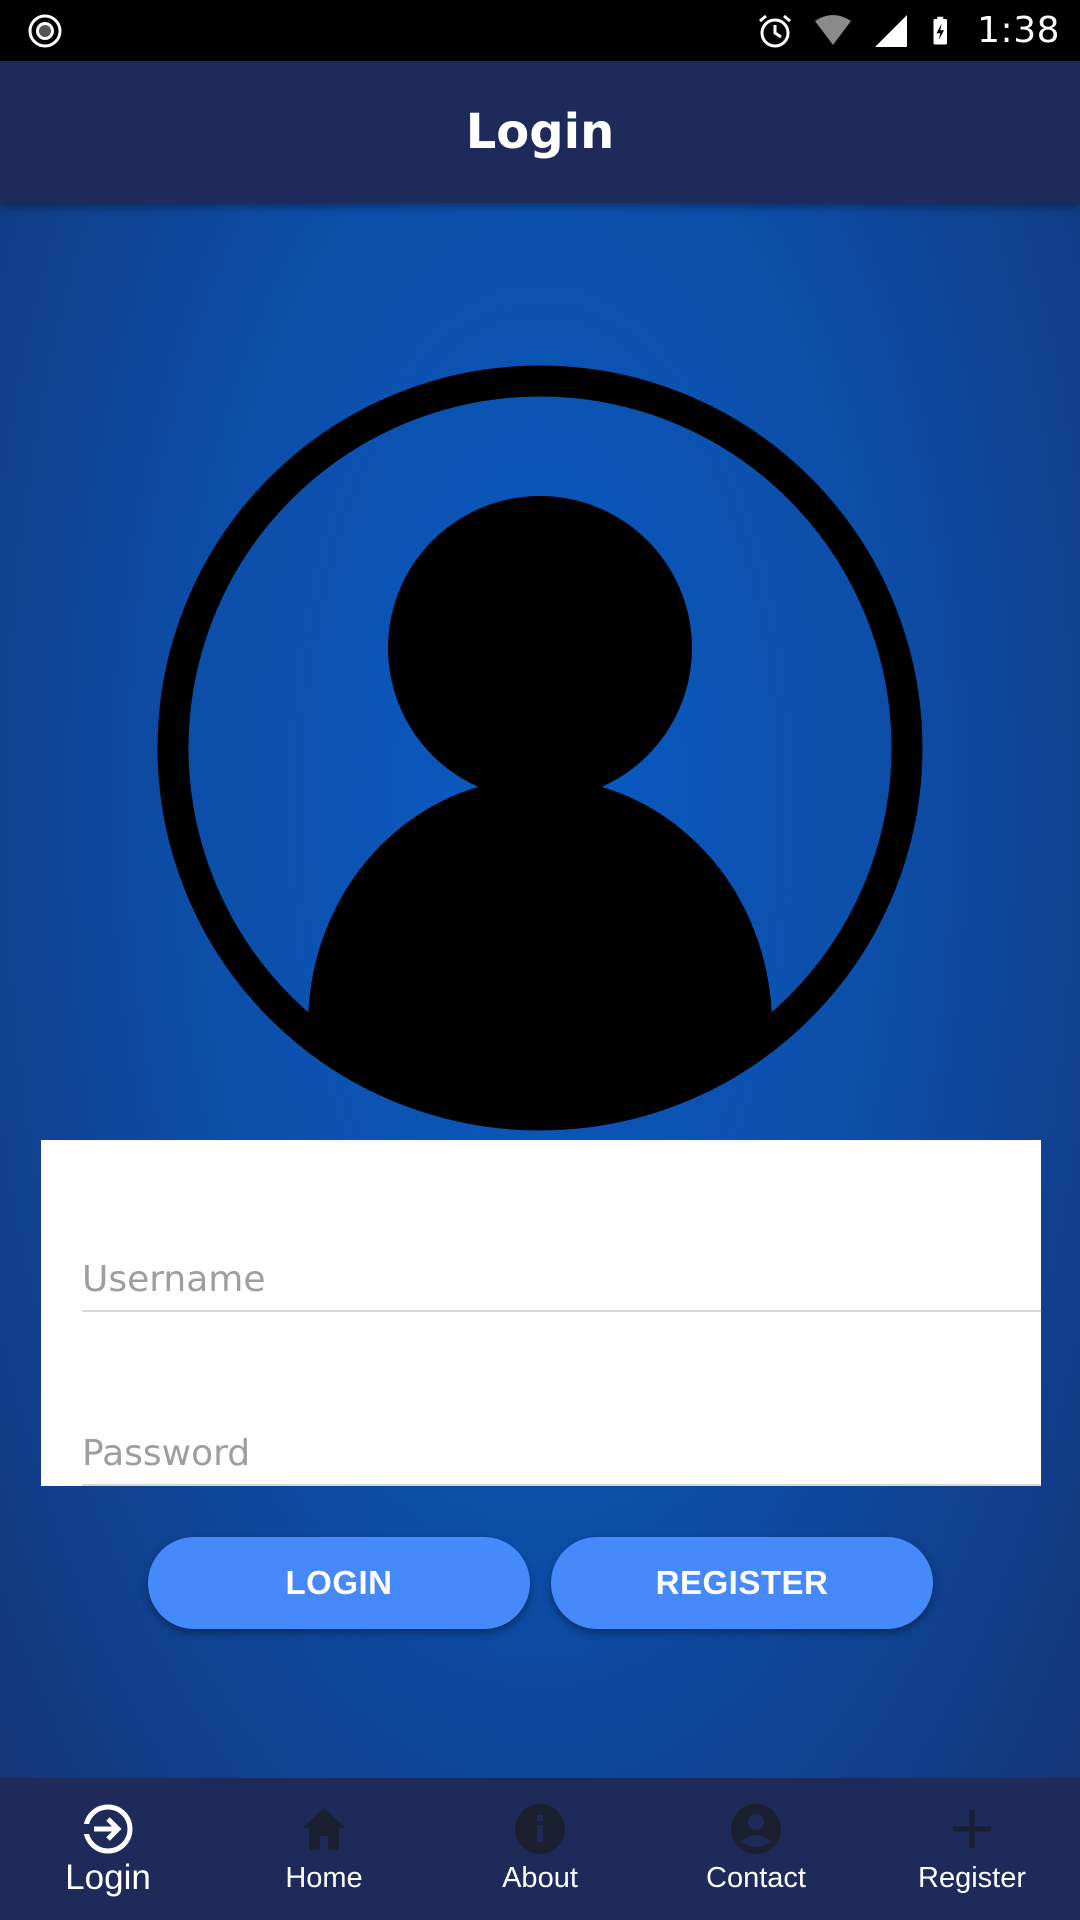  I want to click on battery-charging-icon, so click(940, 30).